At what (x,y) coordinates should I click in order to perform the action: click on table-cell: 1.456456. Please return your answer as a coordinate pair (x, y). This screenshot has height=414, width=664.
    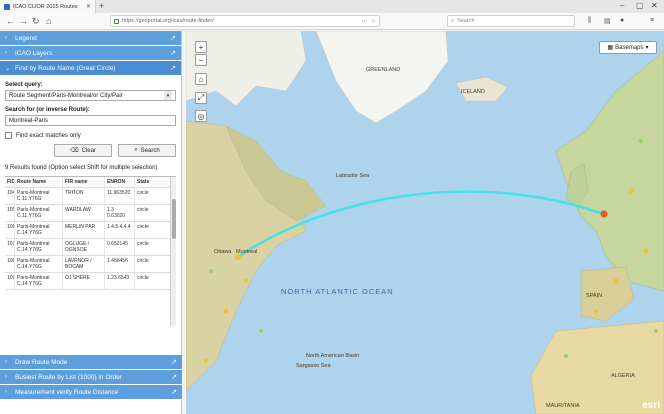
    Looking at the image, I should click on (120, 264).